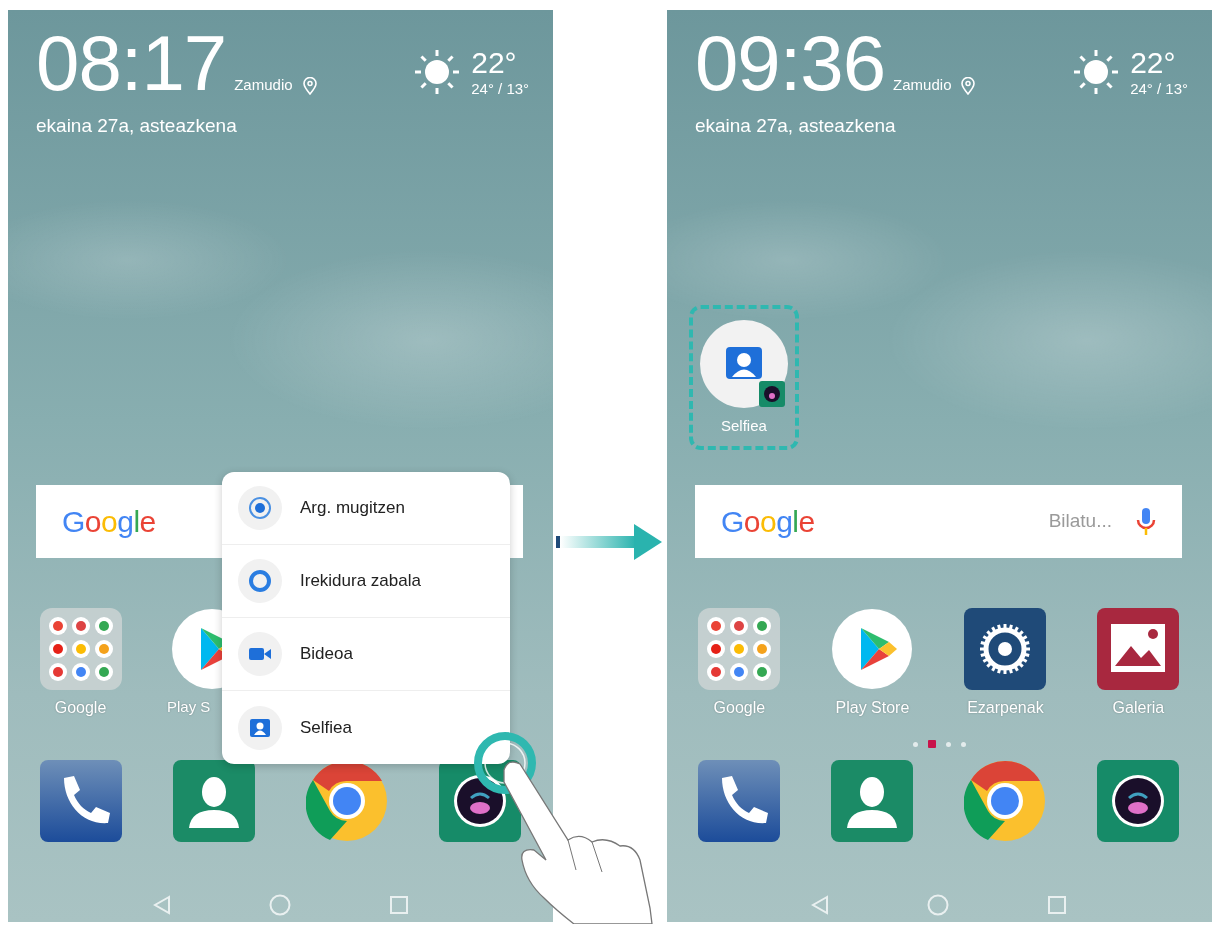  I want to click on microphone-icon, so click(1146, 521).